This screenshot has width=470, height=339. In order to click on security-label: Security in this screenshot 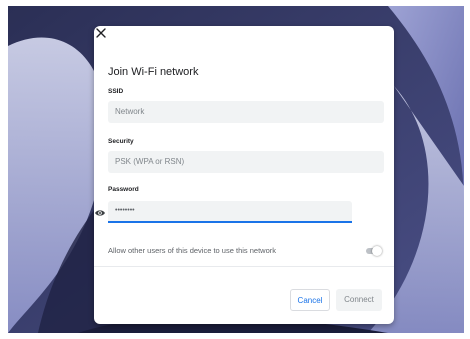, I will do `click(121, 141)`.